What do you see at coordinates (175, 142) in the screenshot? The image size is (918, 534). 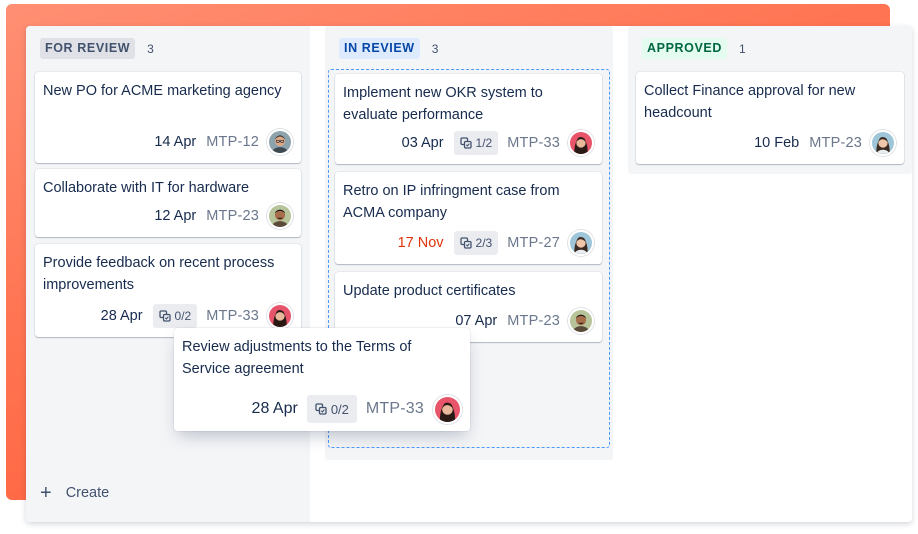 I see `due-date: 14 Apr` at bounding box center [175, 142].